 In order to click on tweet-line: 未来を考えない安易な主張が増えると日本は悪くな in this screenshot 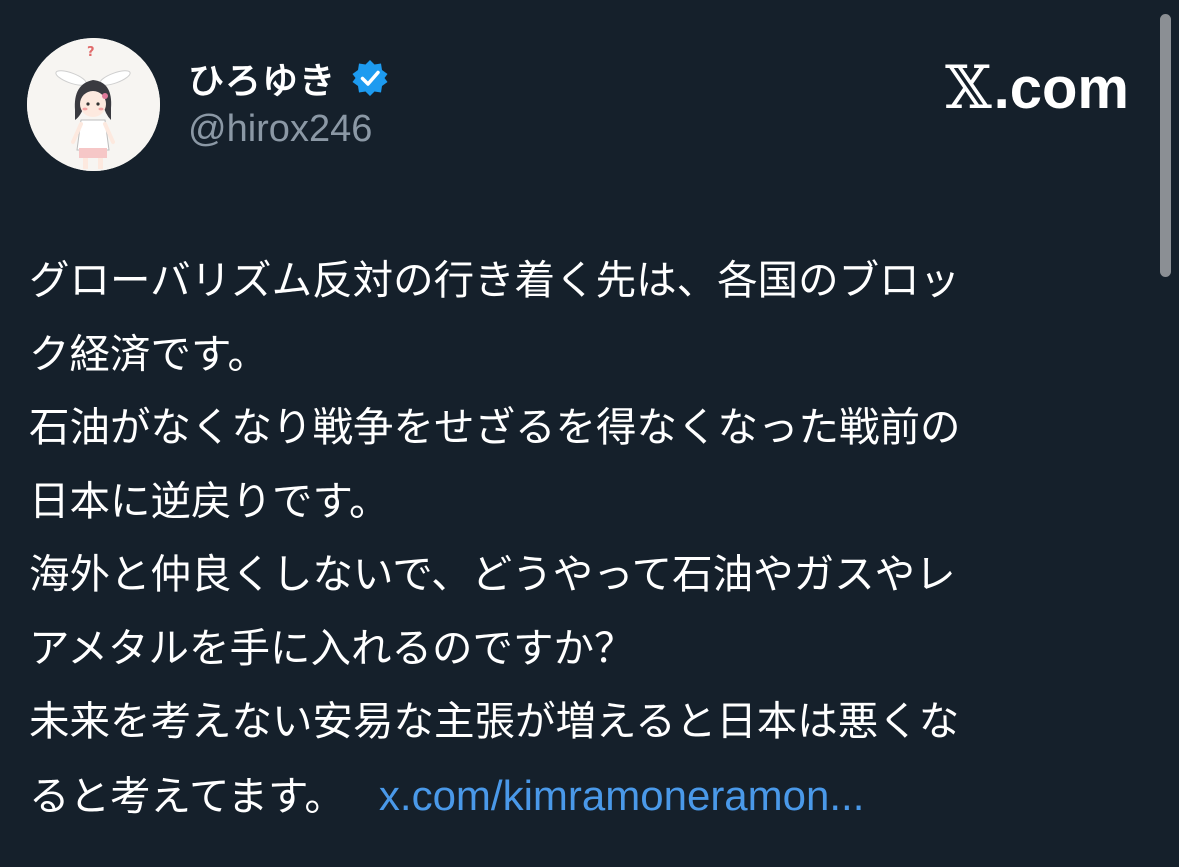, I will do `click(494, 721)`.